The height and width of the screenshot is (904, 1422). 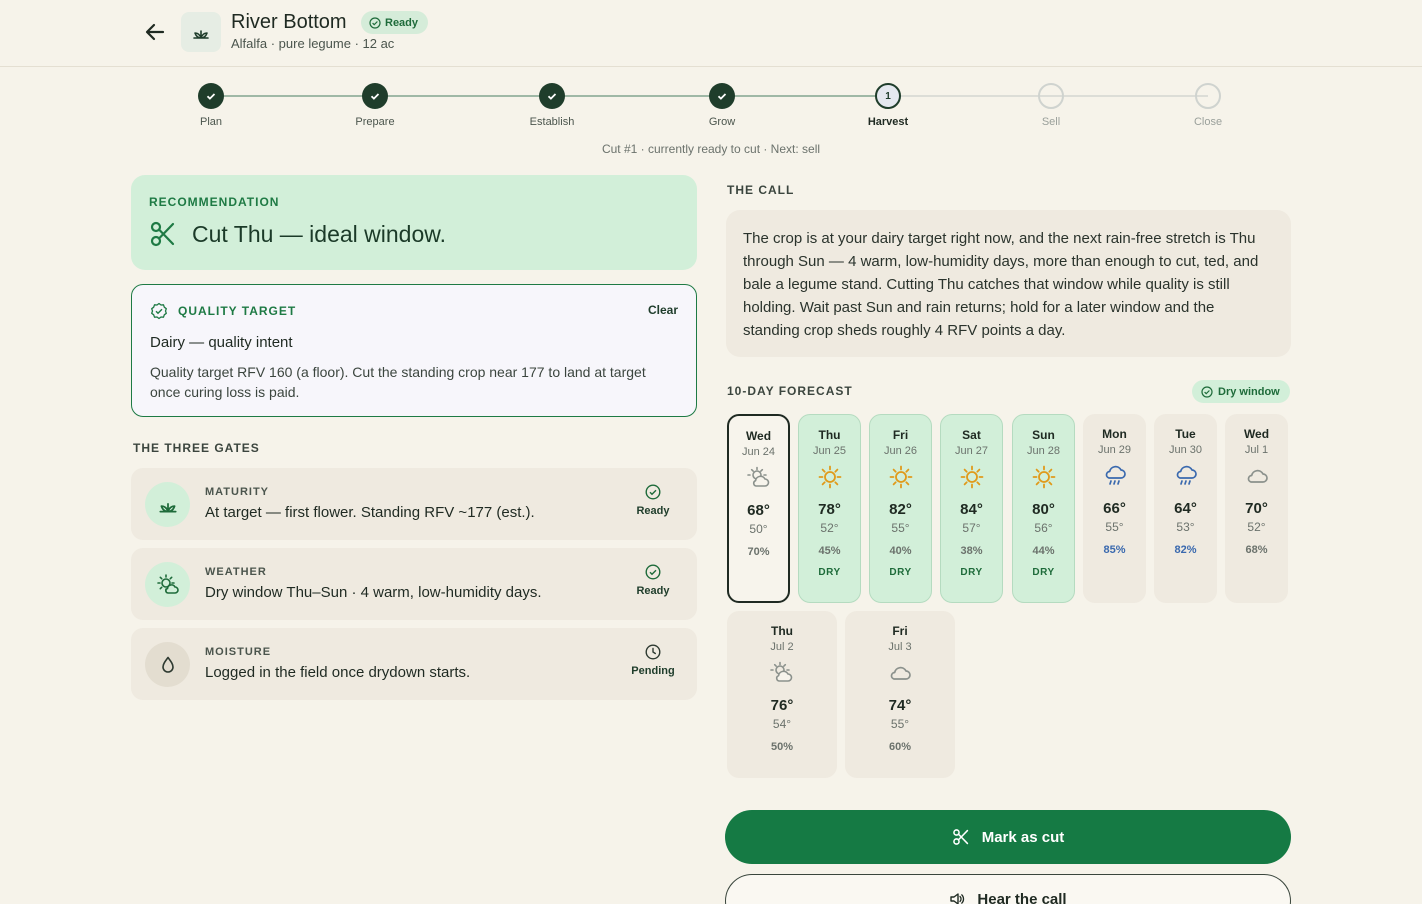 What do you see at coordinates (313, 43) in the screenshot?
I see `field-subtitle: Alfalfa · pure legume · 12 ac` at bounding box center [313, 43].